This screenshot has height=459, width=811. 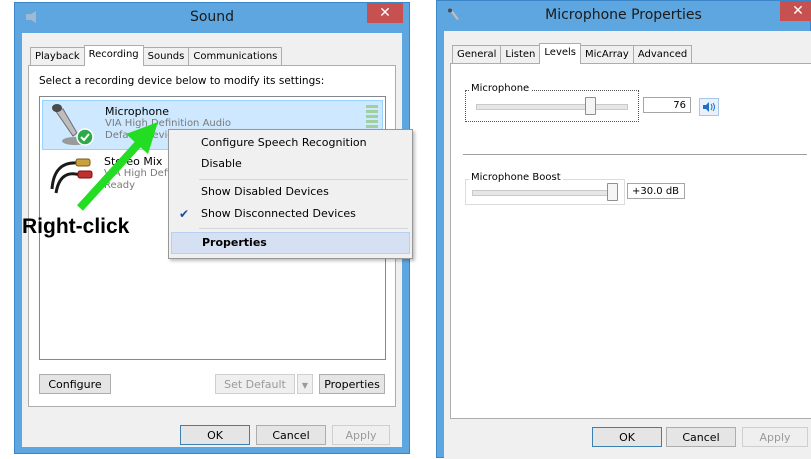 I want to click on menu-item-show-disabled: Show Disabled Devices, so click(x=290, y=192).